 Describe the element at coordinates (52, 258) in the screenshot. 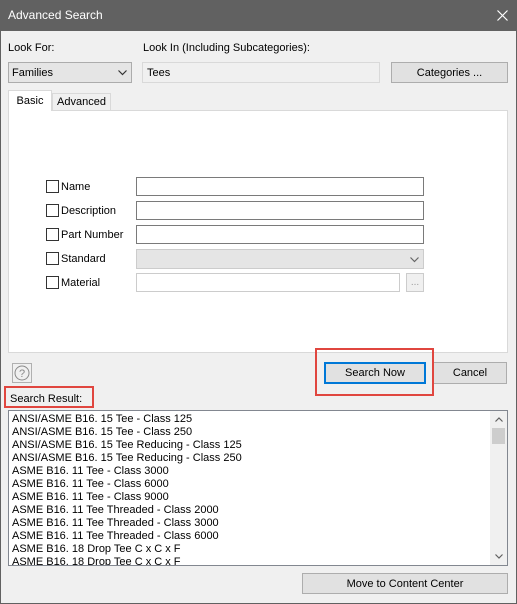

I see `standard-checkbox` at that location.